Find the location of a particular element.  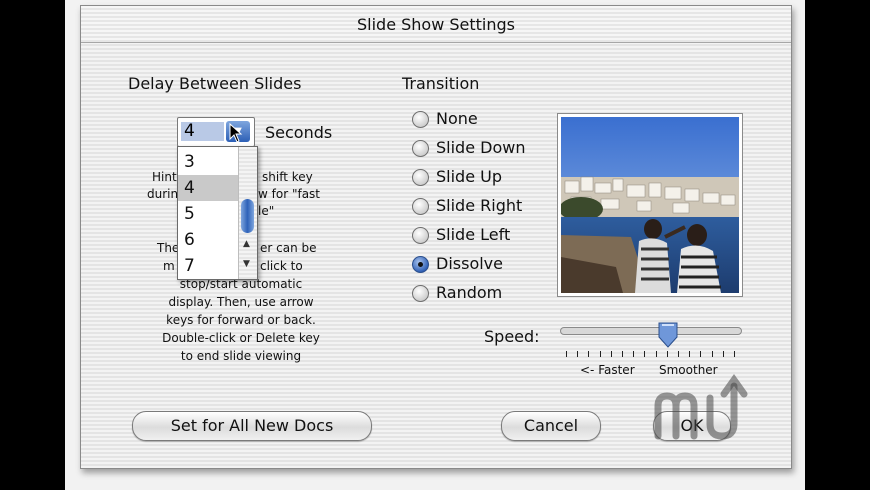

set-for-all-new-docs-button: Set for All New Docs is located at coordinates (252, 426).